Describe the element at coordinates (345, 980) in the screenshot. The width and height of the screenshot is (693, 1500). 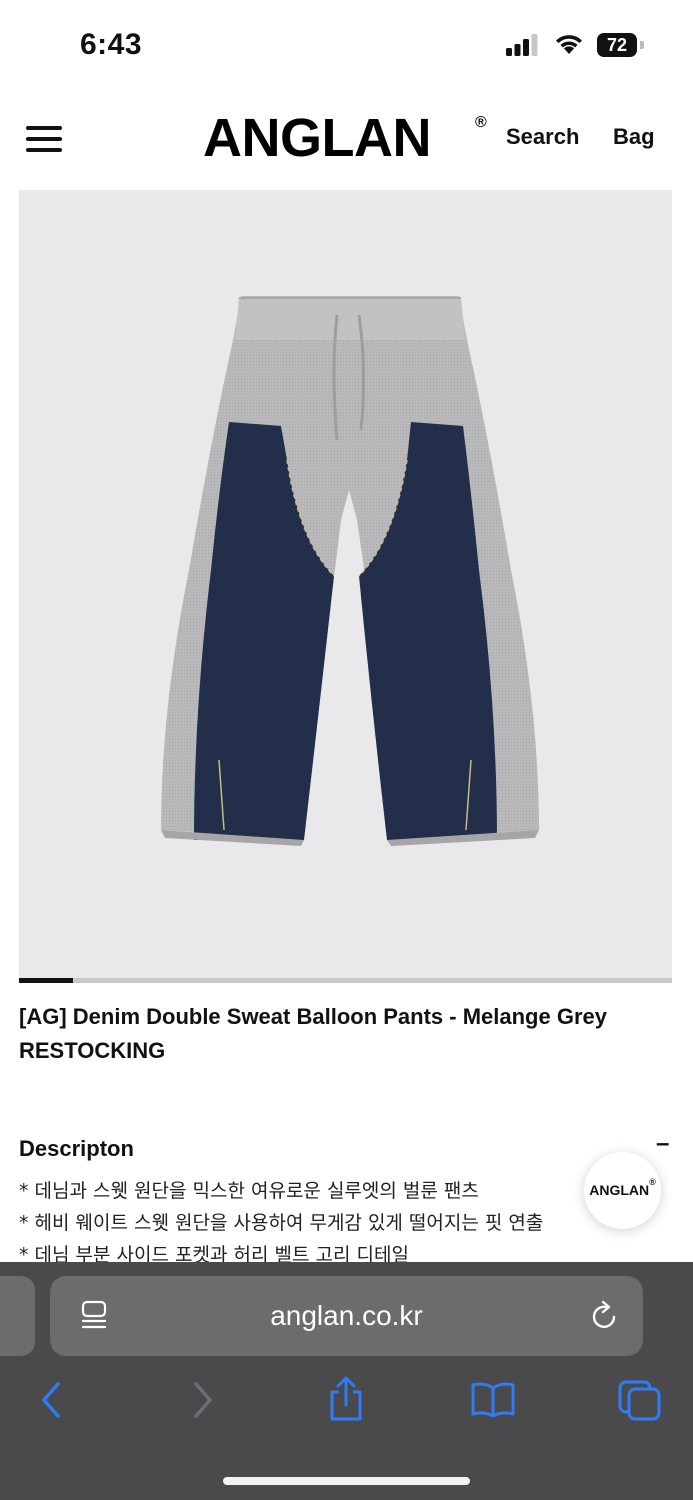
I see `image-slider-track` at that location.